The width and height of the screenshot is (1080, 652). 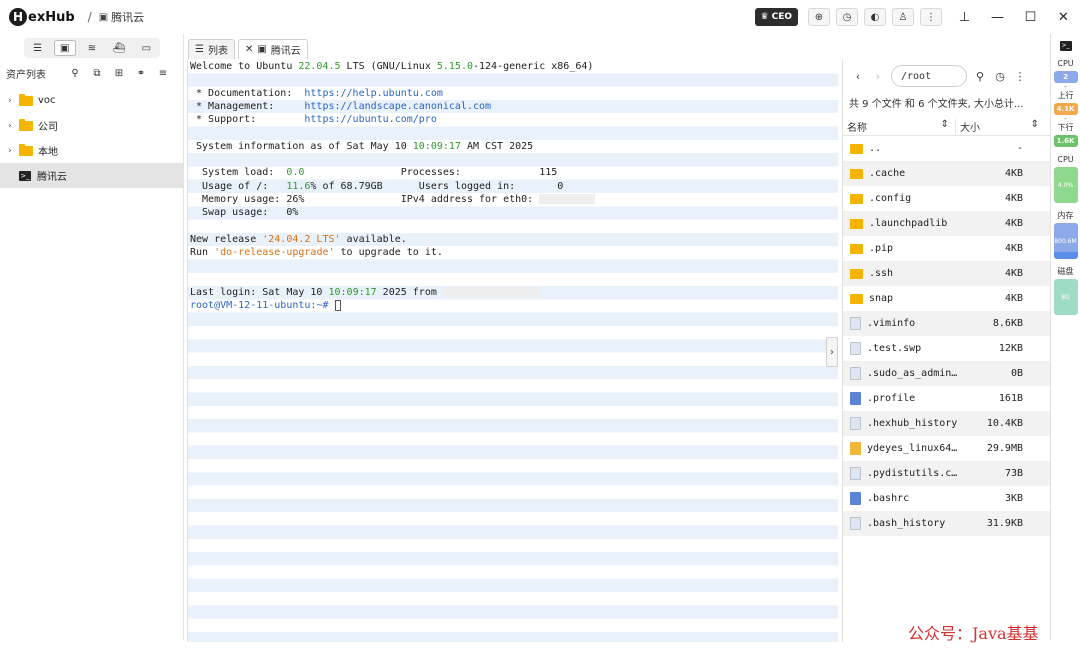 I want to click on forward-icon: ›, so click(x=878, y=76).